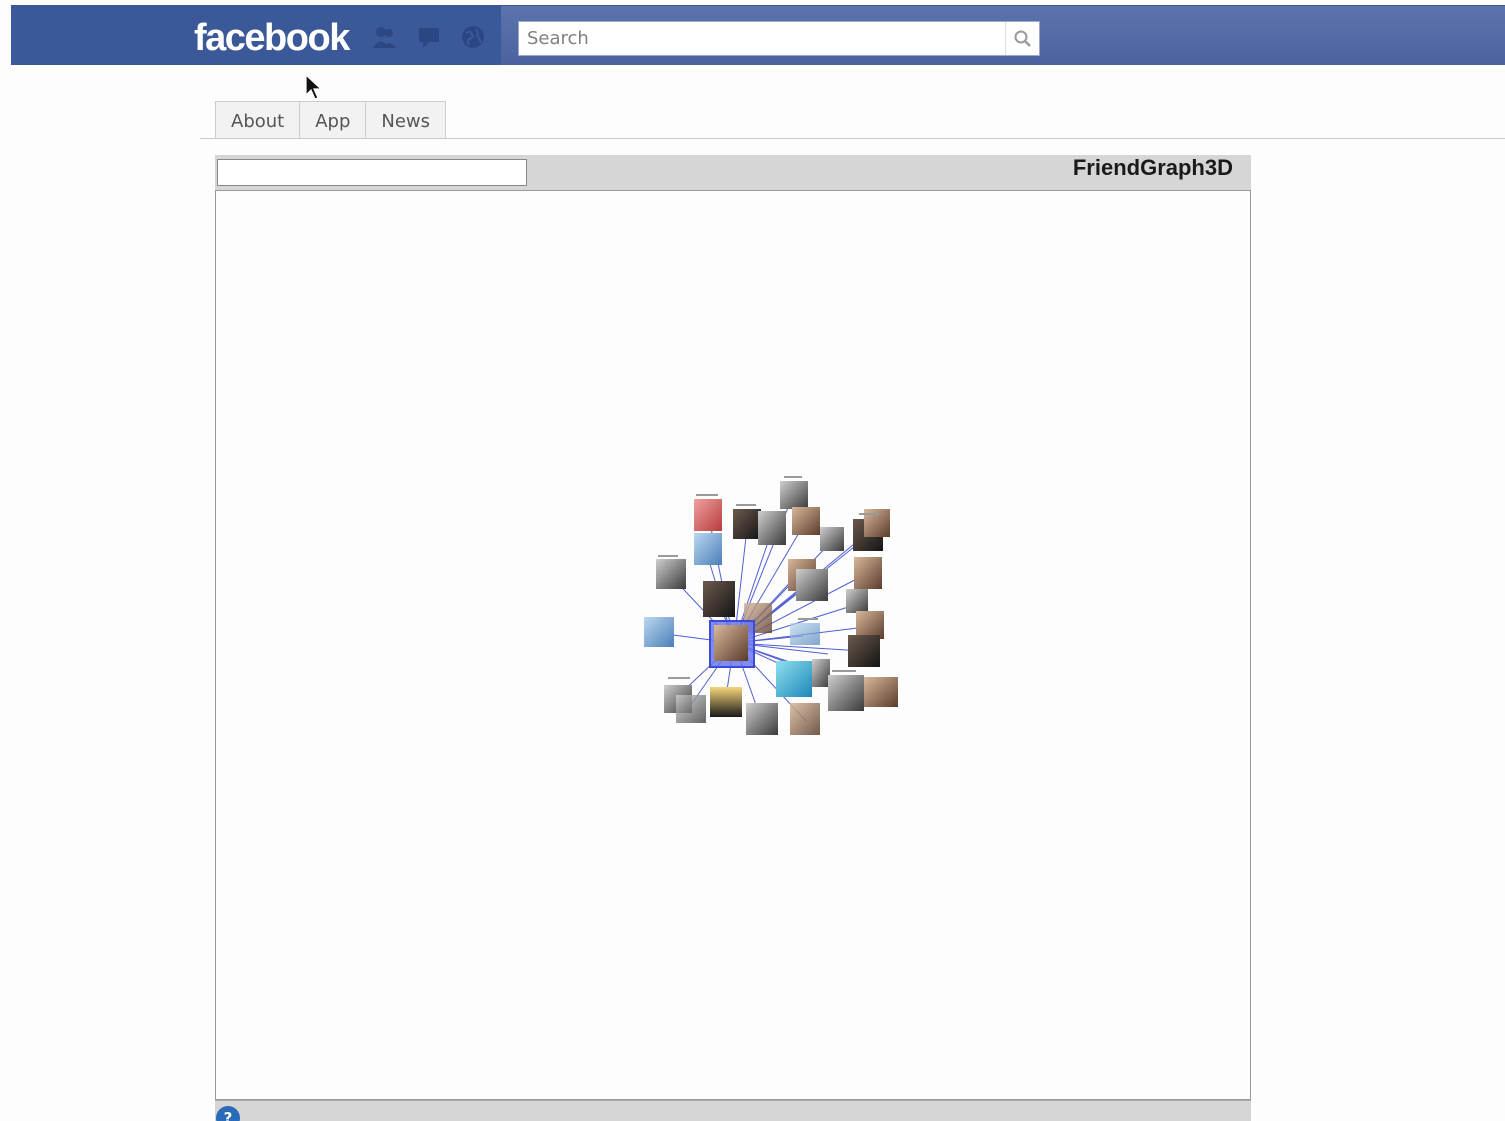 This screenshot has width=1505, height=1121. I want to click on messages-icon, so click(429, 37).